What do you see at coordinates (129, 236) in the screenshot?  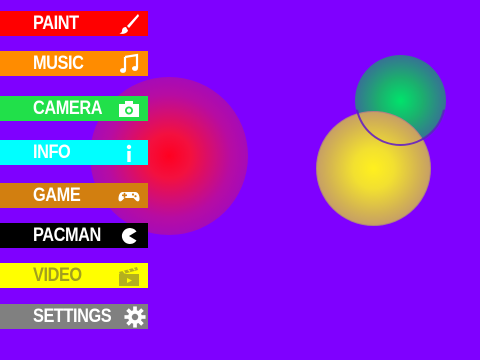 I see `pacman-icon` at bounding box center [129, 236].